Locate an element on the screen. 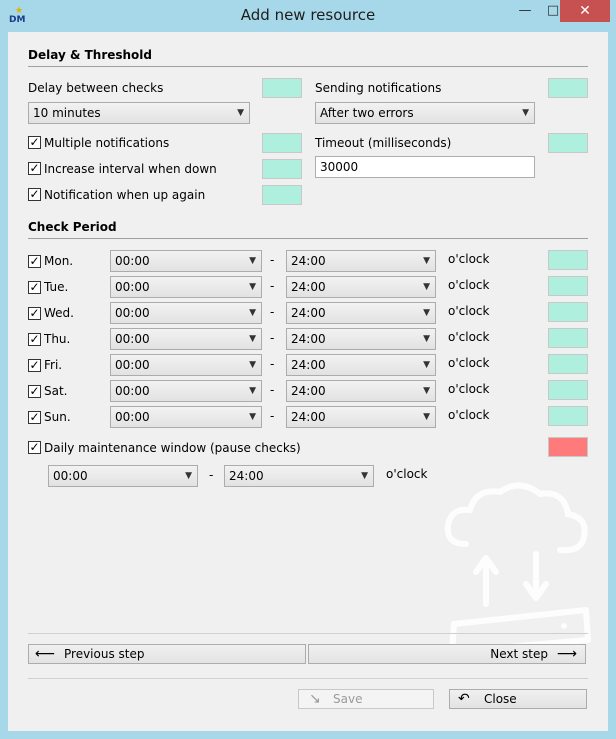  increase-color-swatch is located at coordinates (282, 169).